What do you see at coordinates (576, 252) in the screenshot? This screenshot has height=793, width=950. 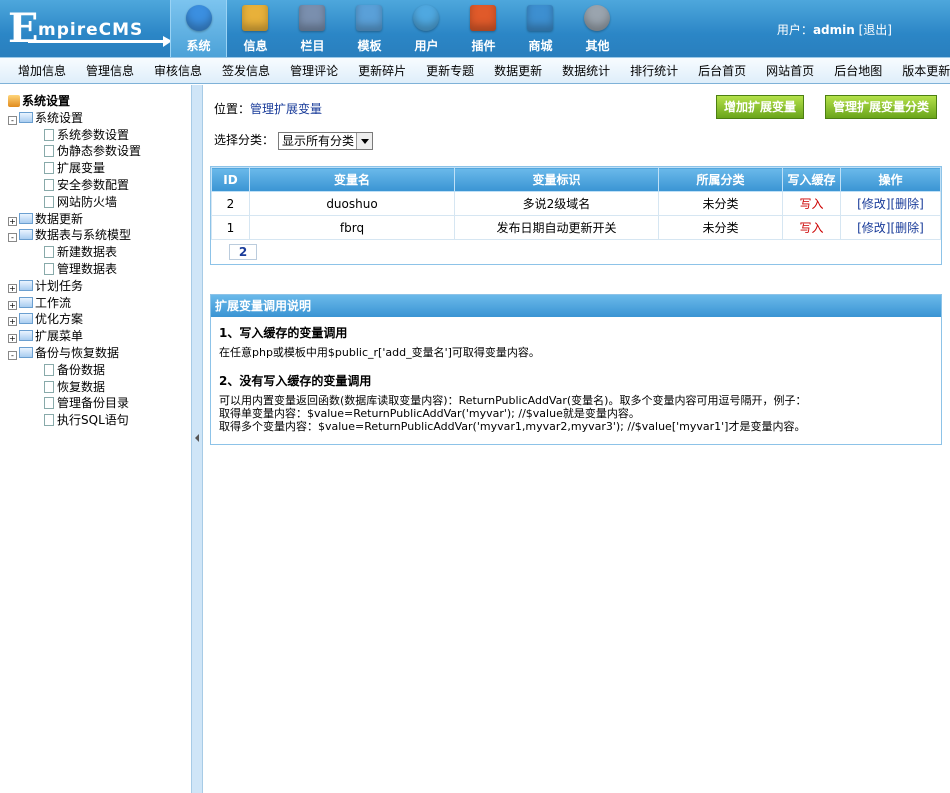 I see `pagination: 2` at bounding box center [576, 252].